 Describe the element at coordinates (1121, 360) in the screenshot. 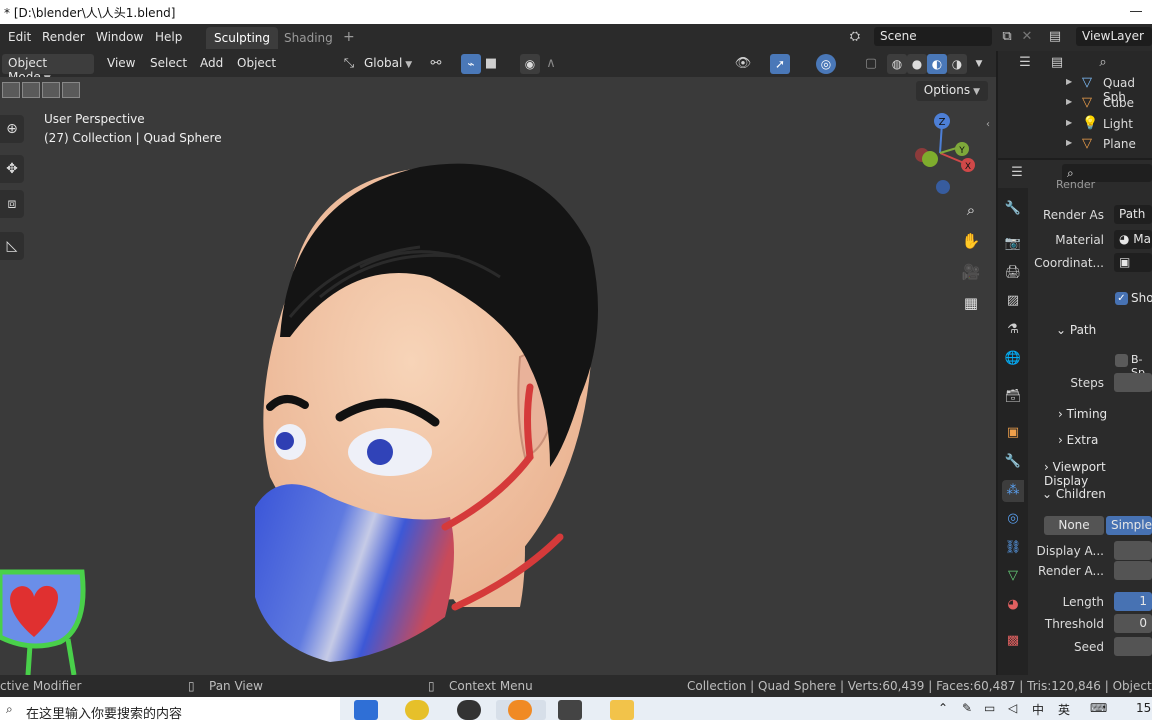

I see `bspline-checkbox` at that location.